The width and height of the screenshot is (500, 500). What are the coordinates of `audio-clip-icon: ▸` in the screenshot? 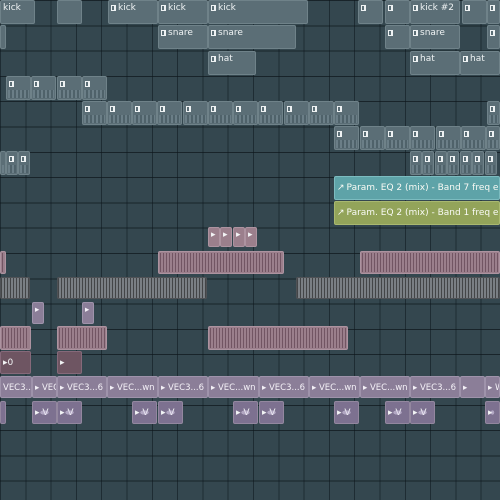 It's located at (225, 235).